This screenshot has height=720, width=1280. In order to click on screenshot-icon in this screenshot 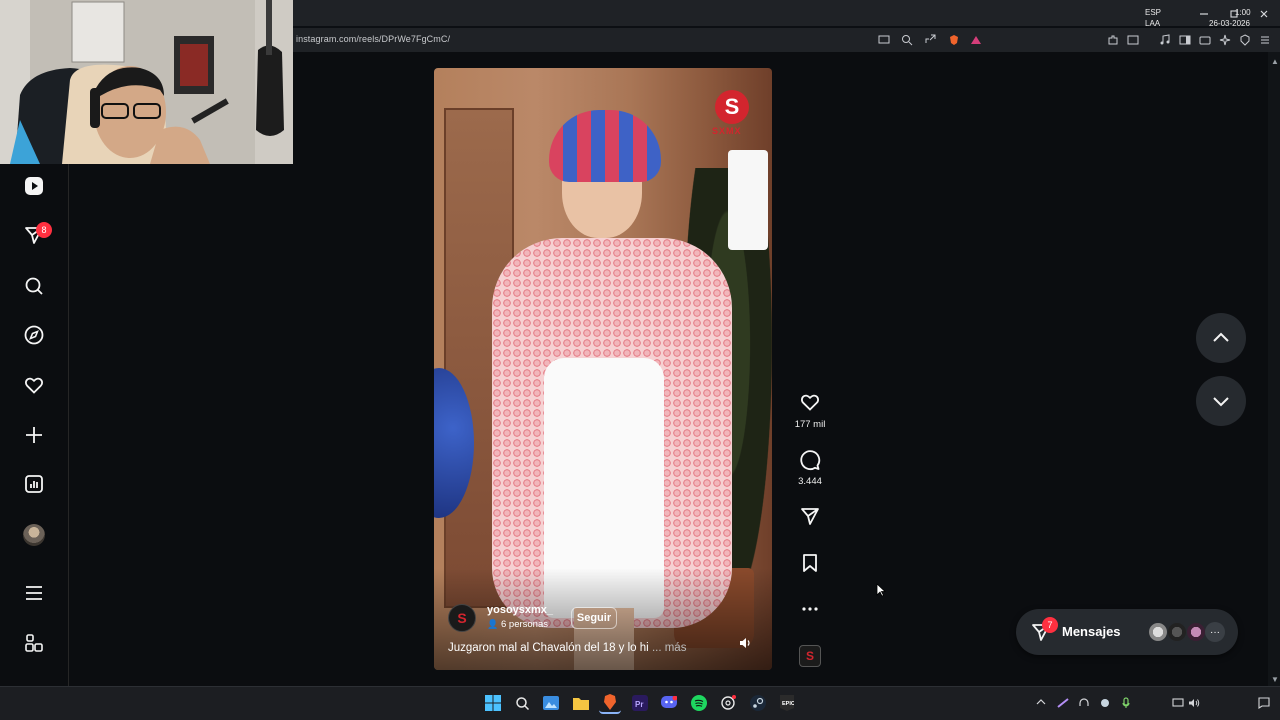, I will do `click(1133, 40)`.